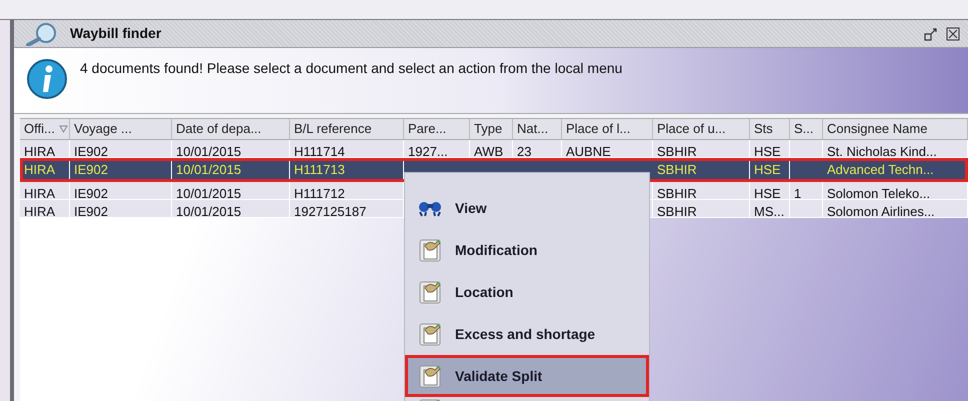 Image resolution: width=968 pixels, height=401 pixels. What do you see at coordinates (351, 68) in the screenshot?
I see `info-message: 4 documents found! Please select a document and select an action from the local menu` at bounding box center [351, 68].